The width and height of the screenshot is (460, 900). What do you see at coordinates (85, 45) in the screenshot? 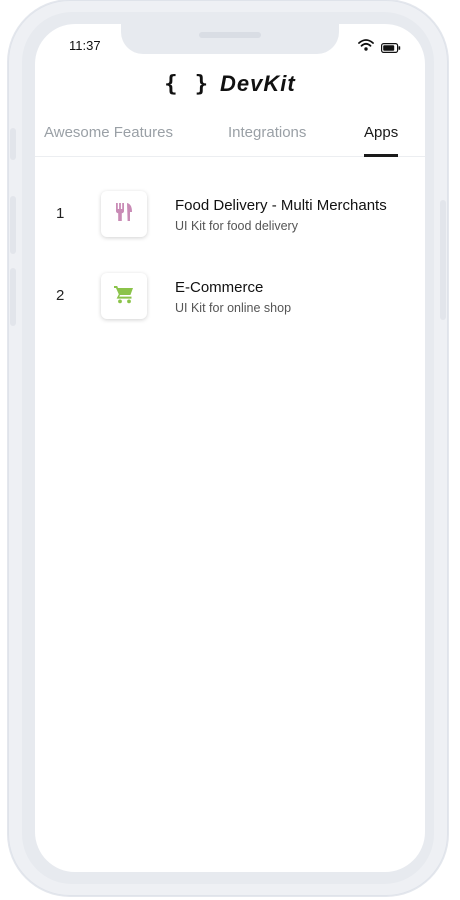
I see `status-time: 11:37` at bounding box center [85, 45].